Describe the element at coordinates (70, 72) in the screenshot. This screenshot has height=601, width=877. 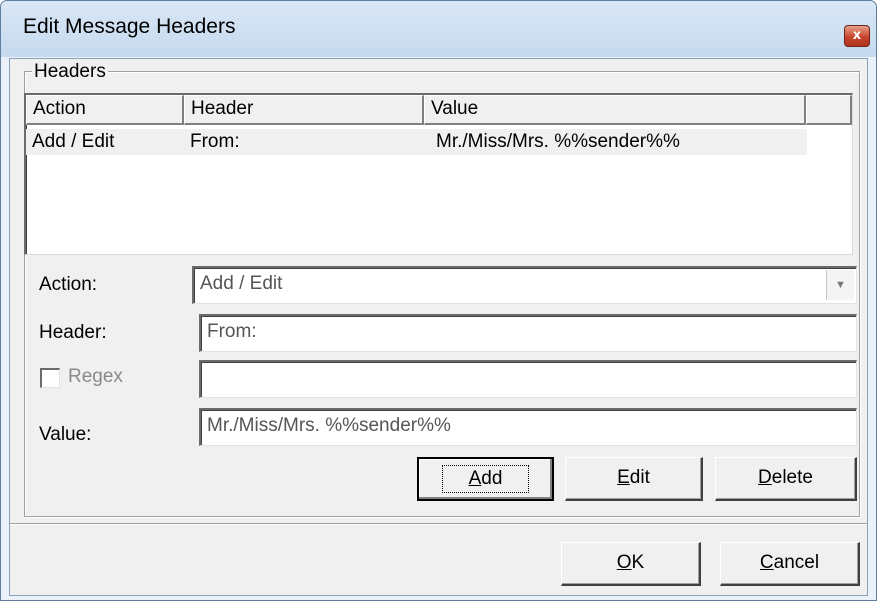
I see `headers-group-legend: Headers` at that location.